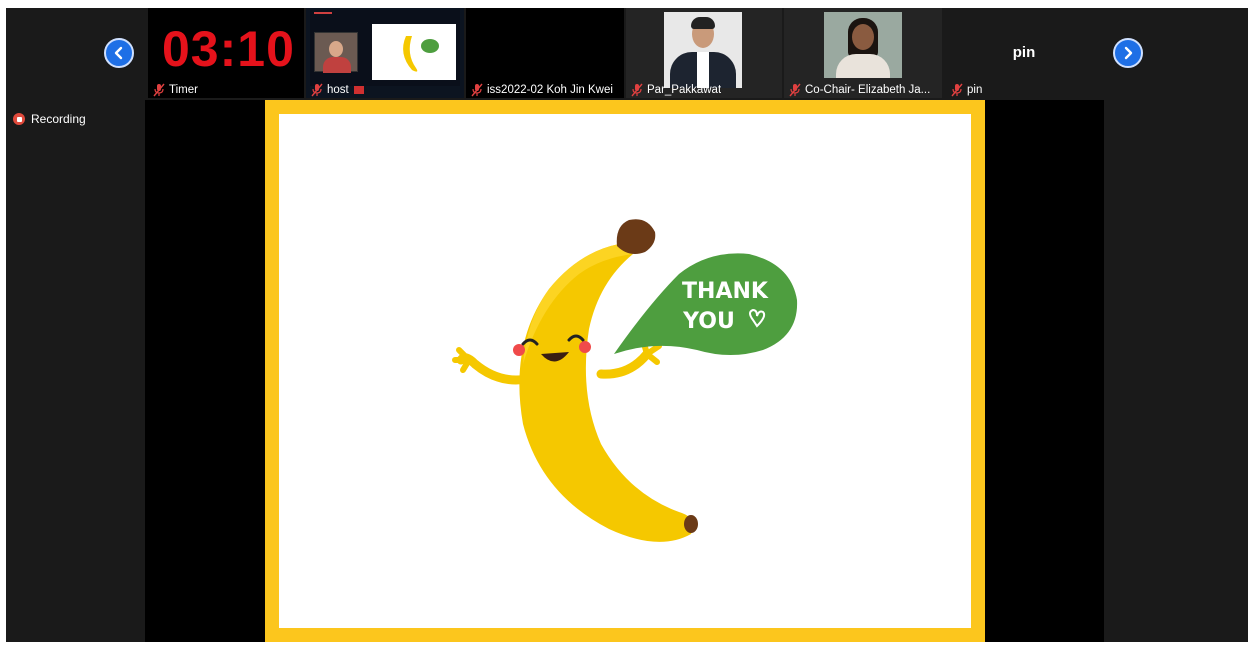 This screenshot has width=1254, height=646. I want to click on participant-name: Timer, so click(183, 90).